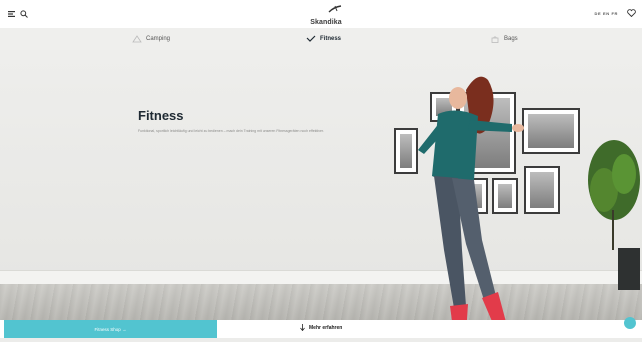  What do you see at coordinates (326, 15) in the screenshot?
I see `brand-logo: Skandika` at bounding box center [326, 15].